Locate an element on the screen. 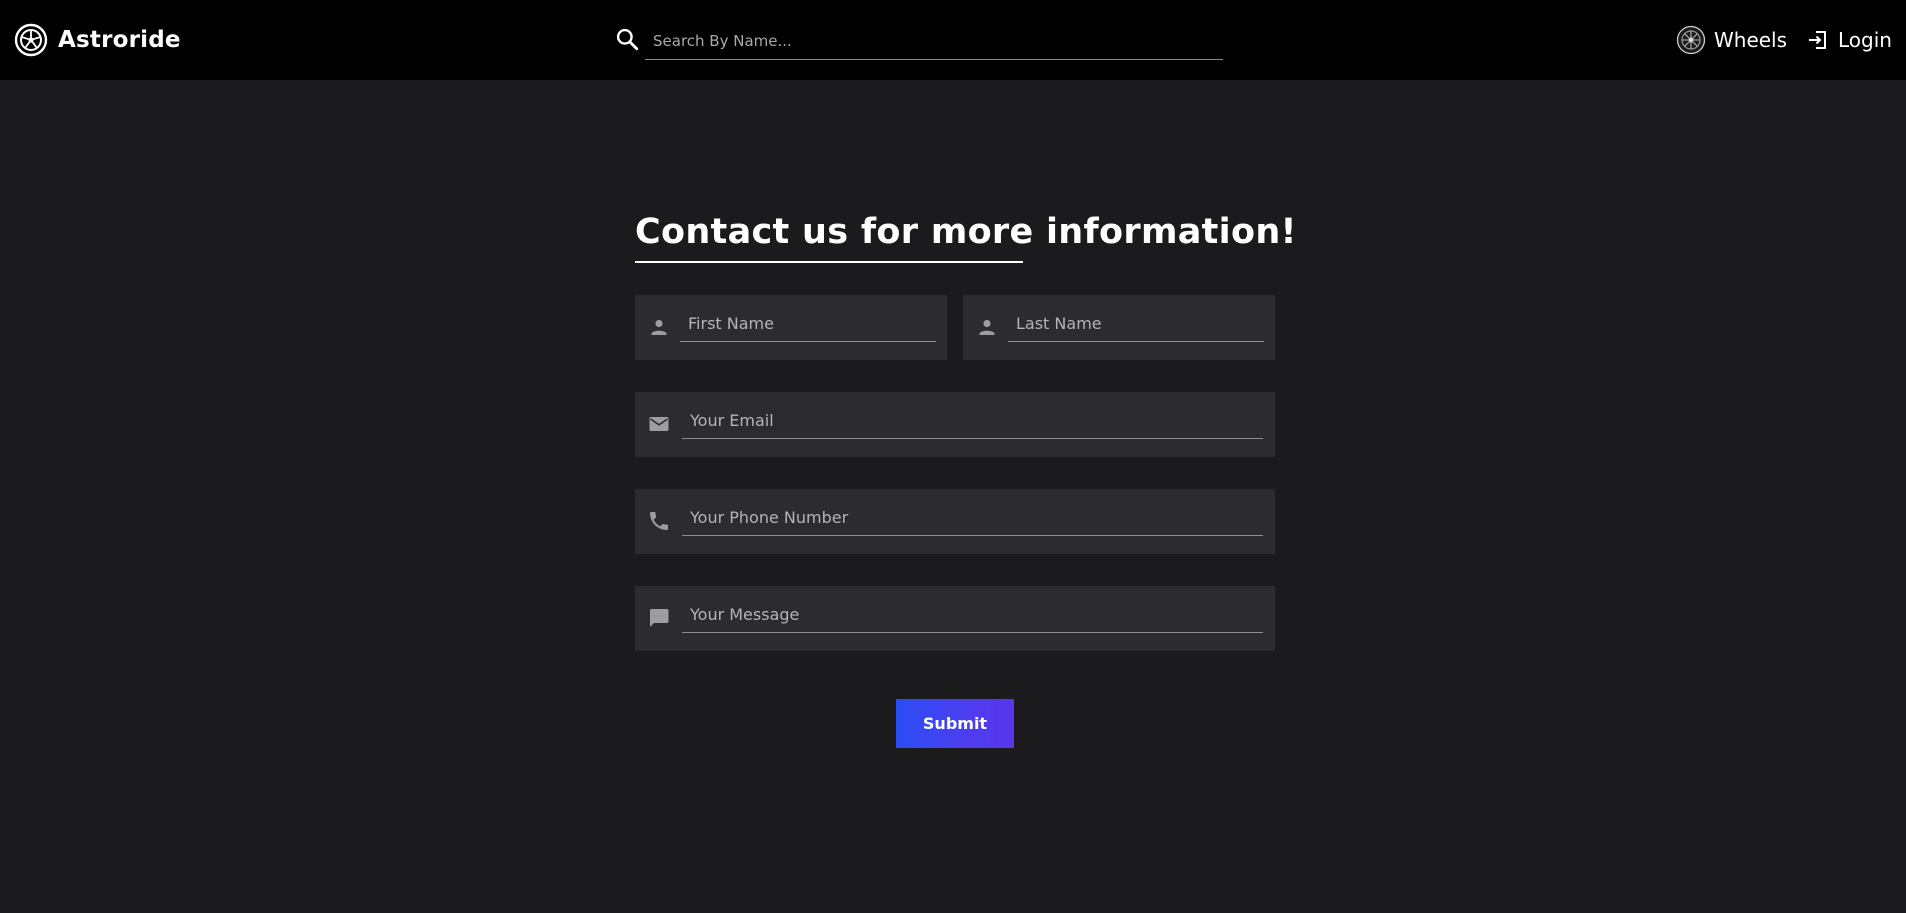 The width and height of the screenshot is (1906, 913). message-field is located at coordinates (955, 618).